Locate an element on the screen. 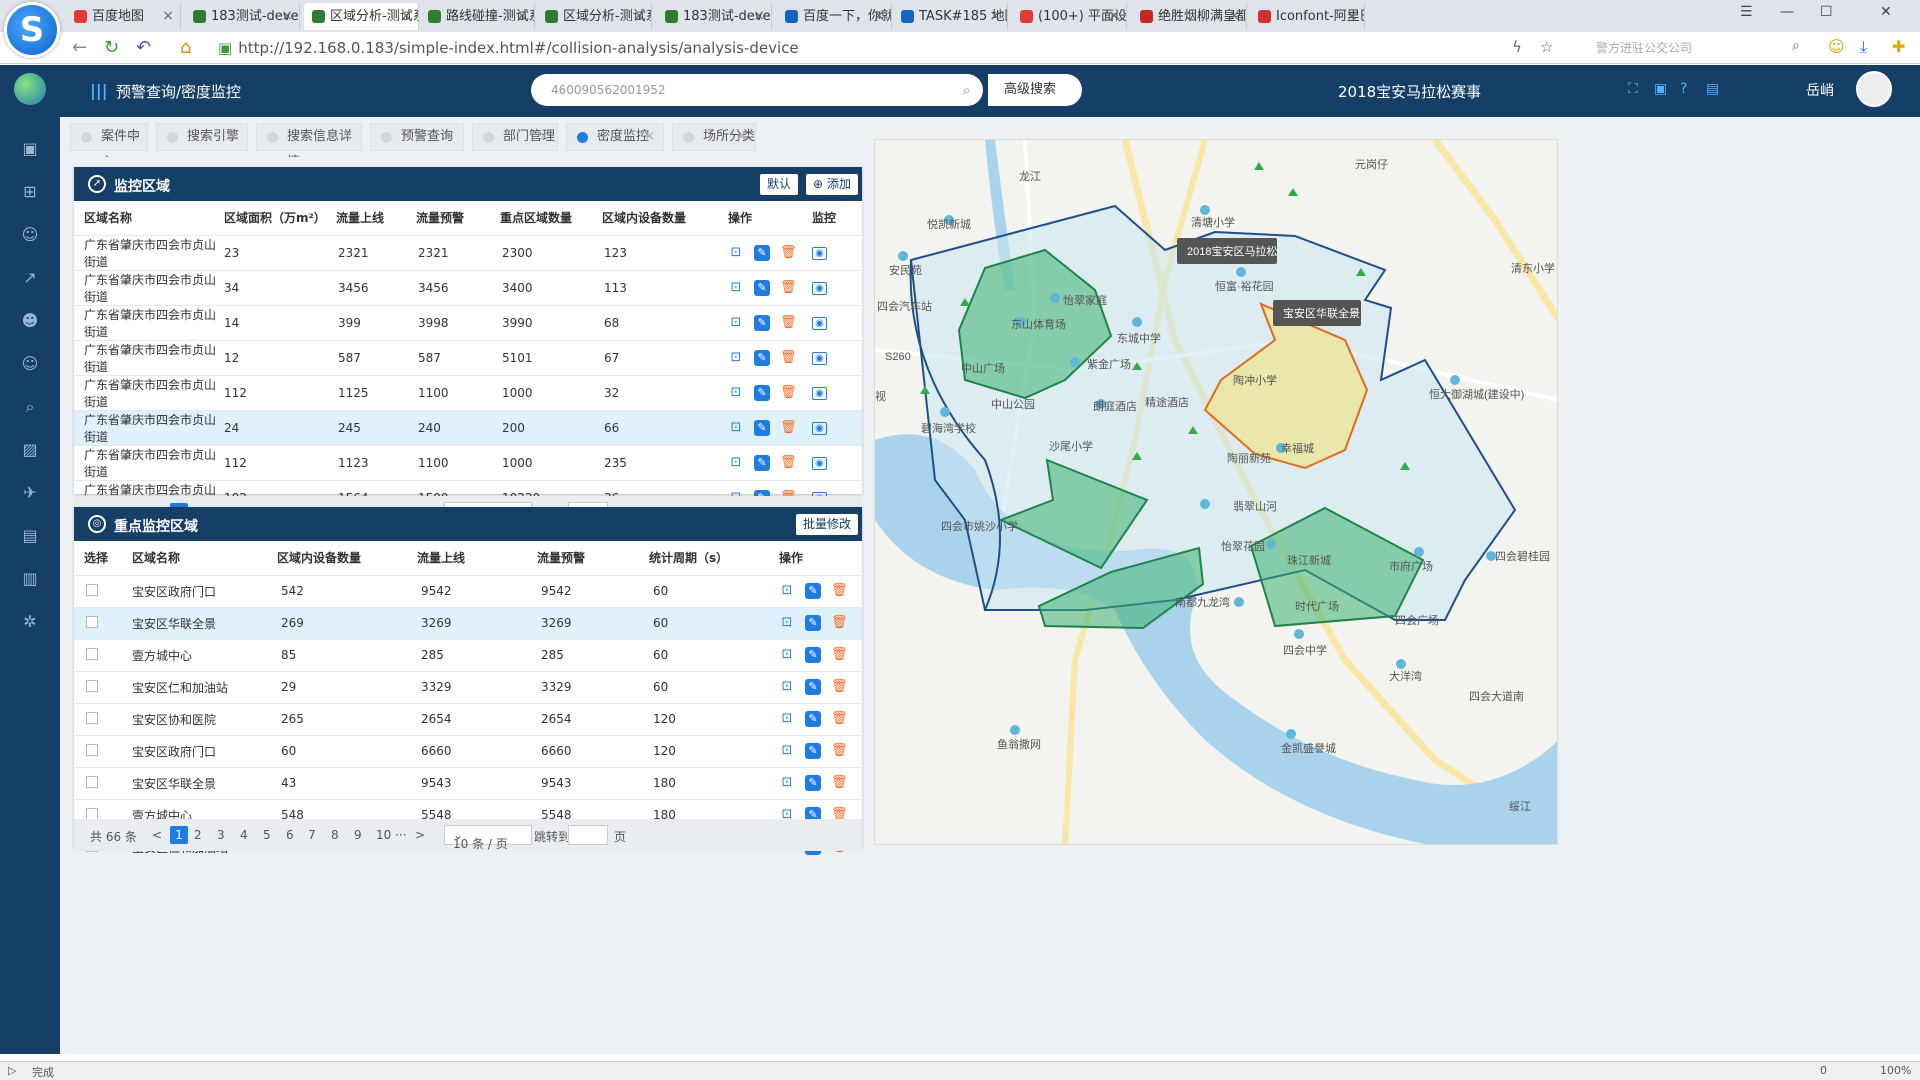 The image size is (1920, 1080). tab-6: 场所分类 × is located at coordinates (714, 137).